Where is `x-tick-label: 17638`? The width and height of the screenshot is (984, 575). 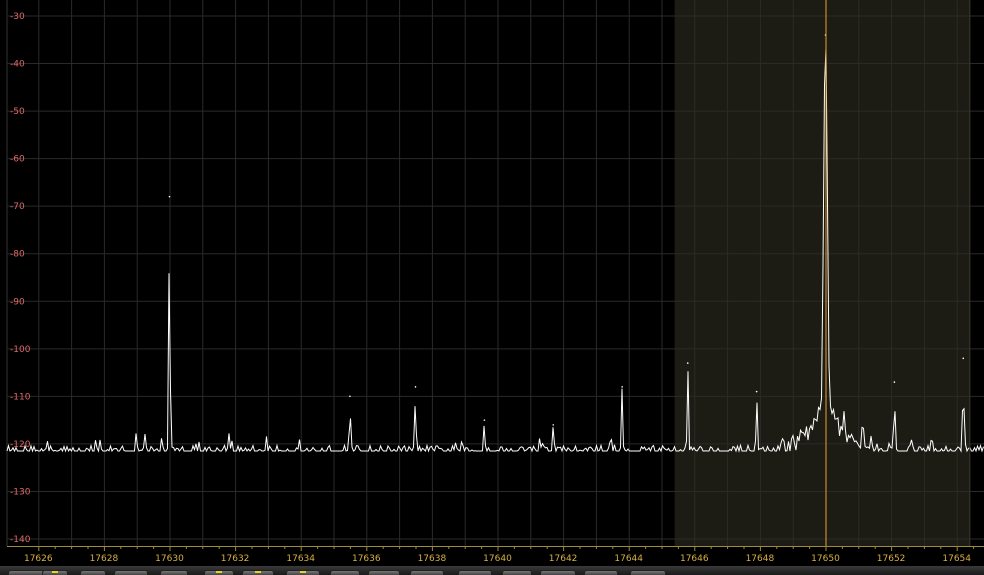 x-tick-label: 17638 is located at coordinates (432, 559).